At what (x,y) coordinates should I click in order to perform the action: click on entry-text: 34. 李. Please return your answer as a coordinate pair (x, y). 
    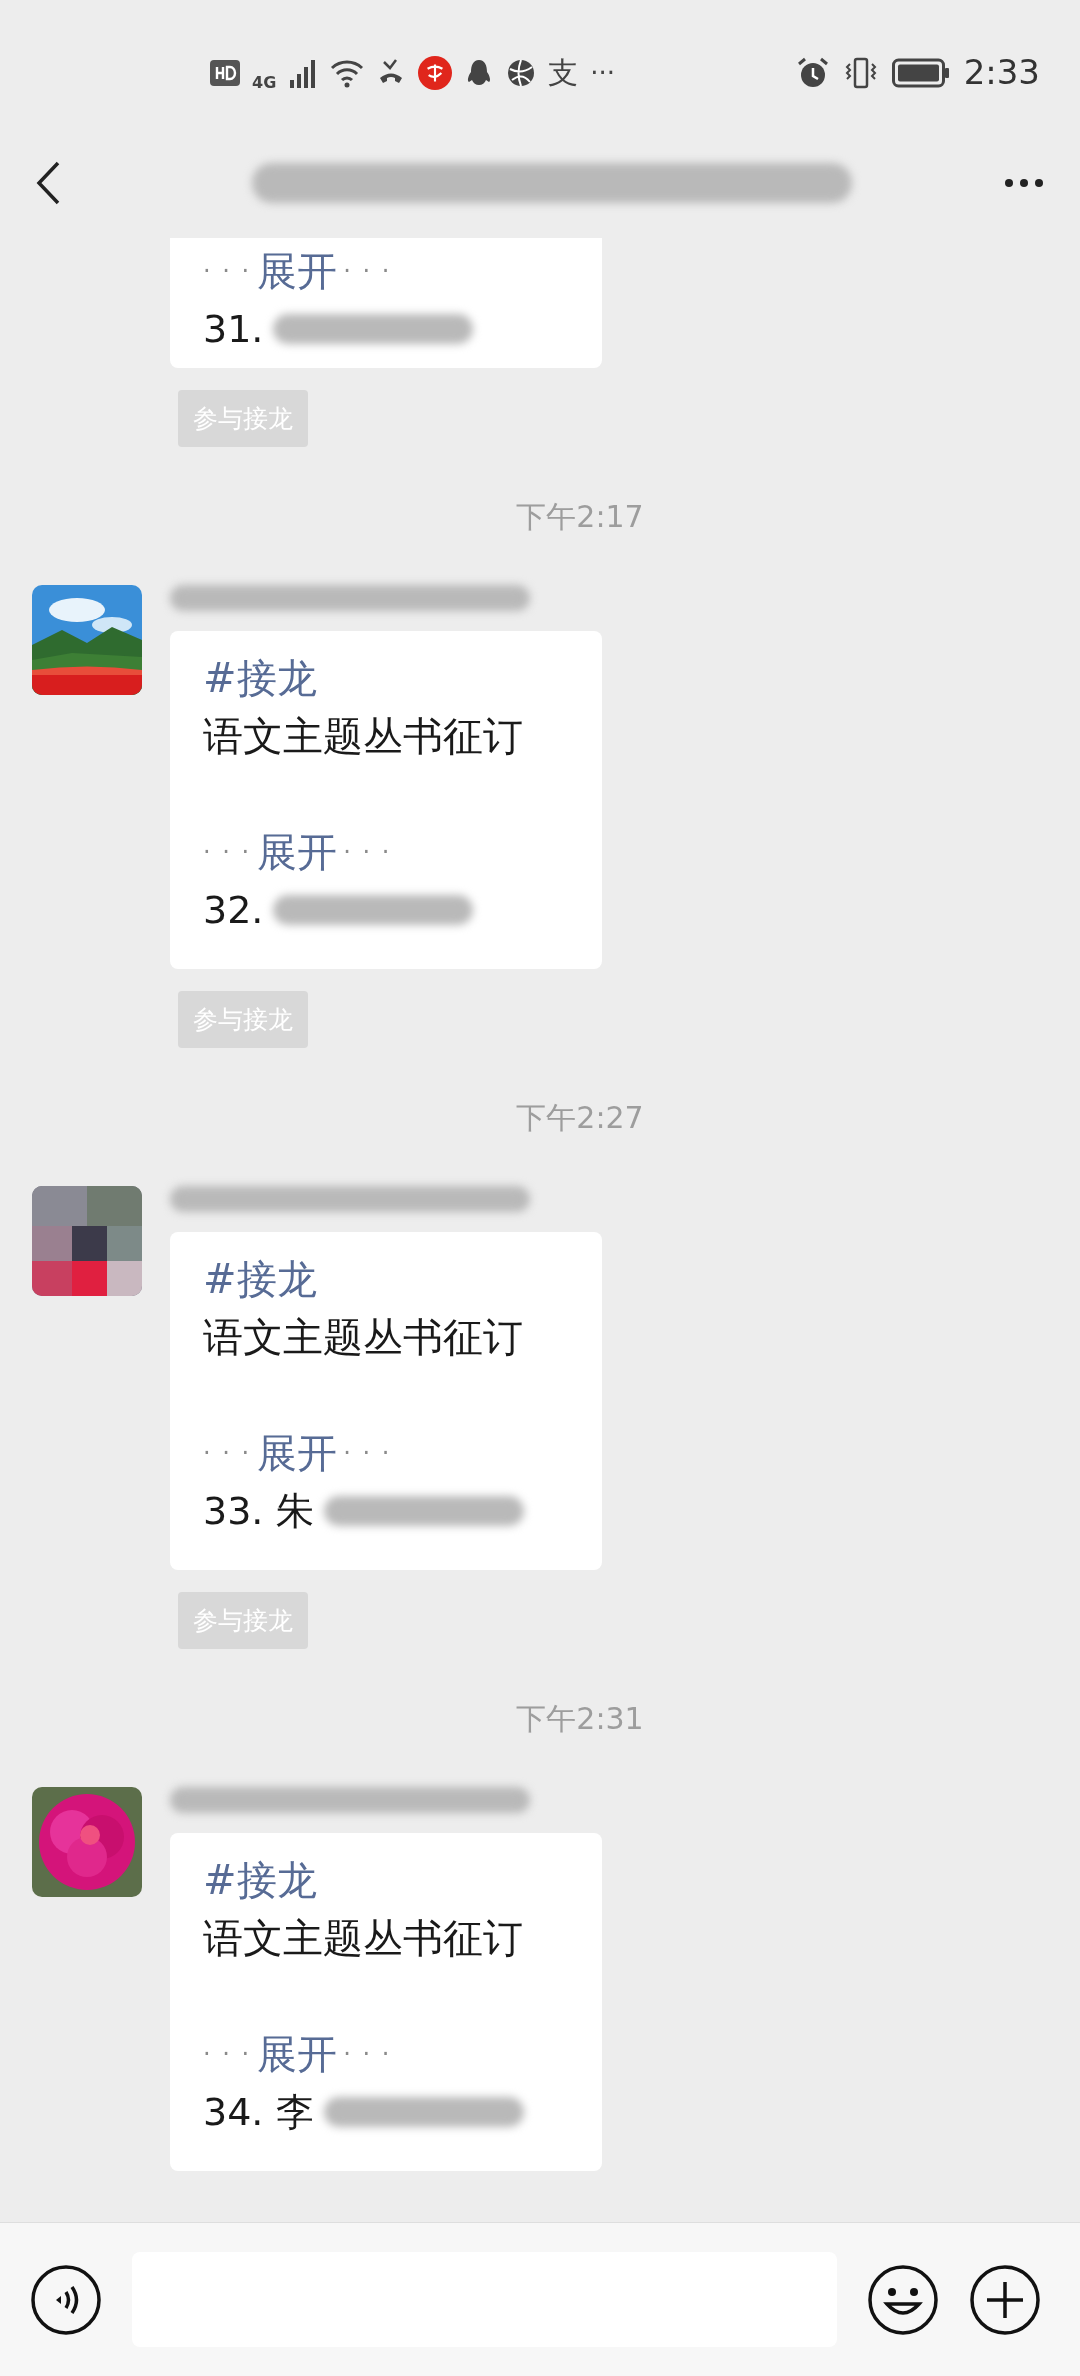
    Looking at the image, I should click on (258, 2112).